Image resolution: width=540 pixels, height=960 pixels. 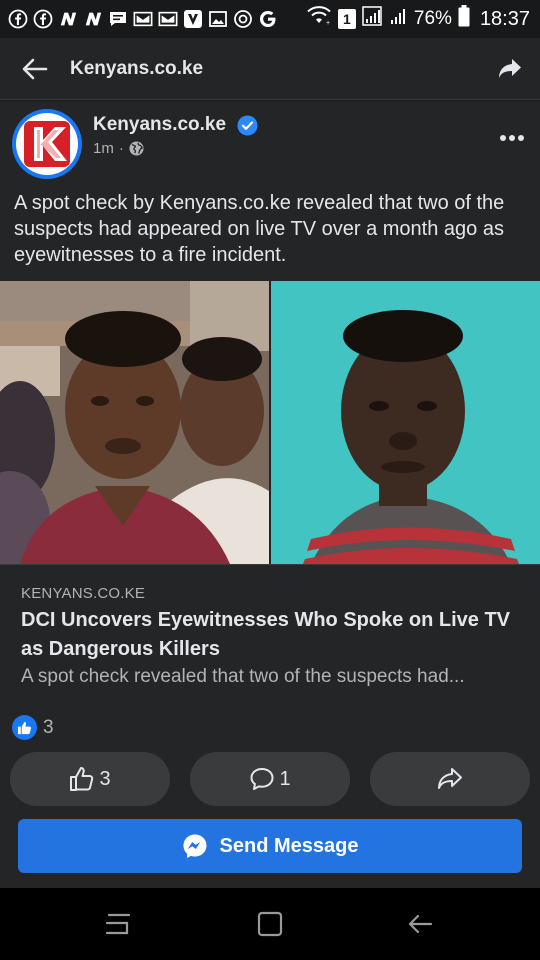 I want to click on back-nav-button, so click(x=420, y=924).